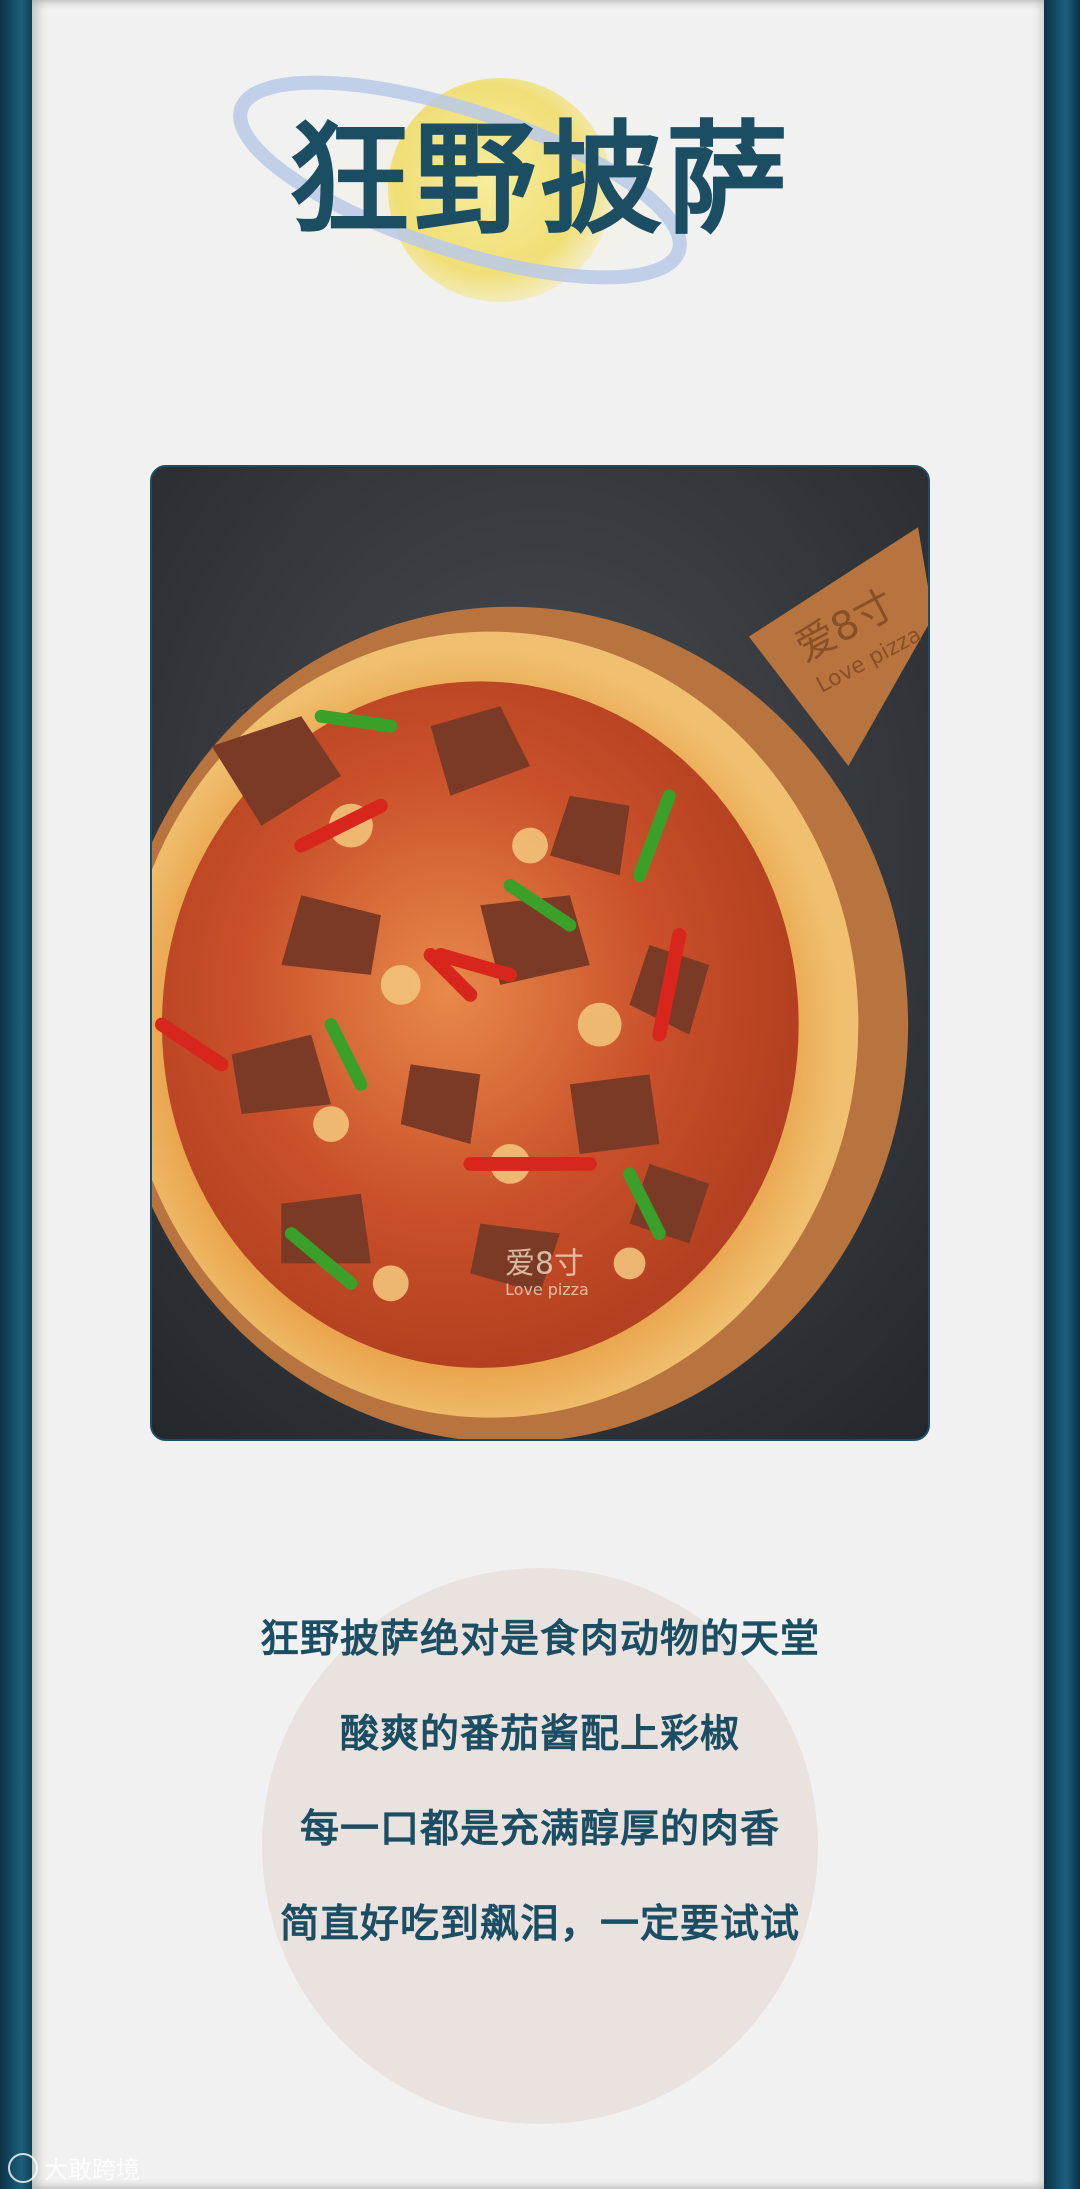 This screenshot has width=1080, height=2189. What do you see at coordinates (547, 1289) in the screenshot?
I see `pizza-mark-en: Love pizza` at bounding box center [547, 1289].